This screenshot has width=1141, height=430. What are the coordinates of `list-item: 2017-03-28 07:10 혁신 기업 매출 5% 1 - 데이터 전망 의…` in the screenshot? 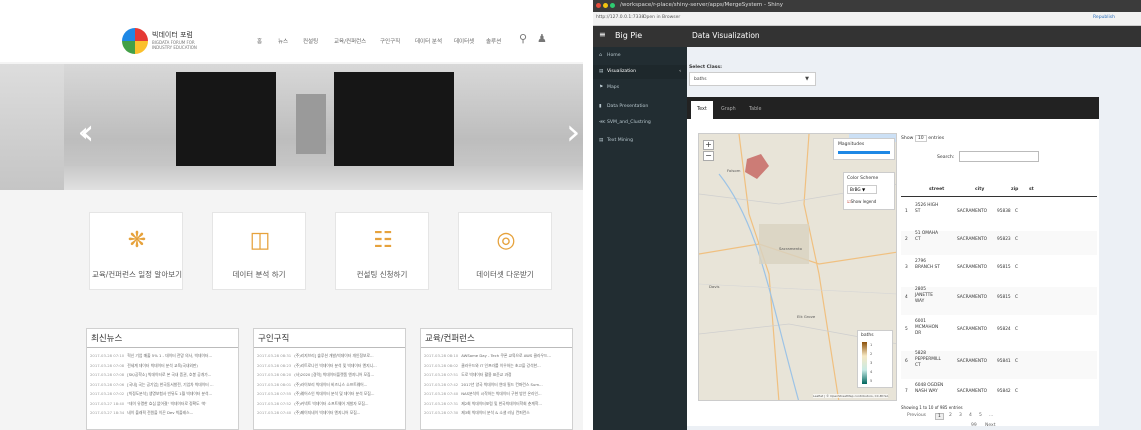 It's located at (164, 356).